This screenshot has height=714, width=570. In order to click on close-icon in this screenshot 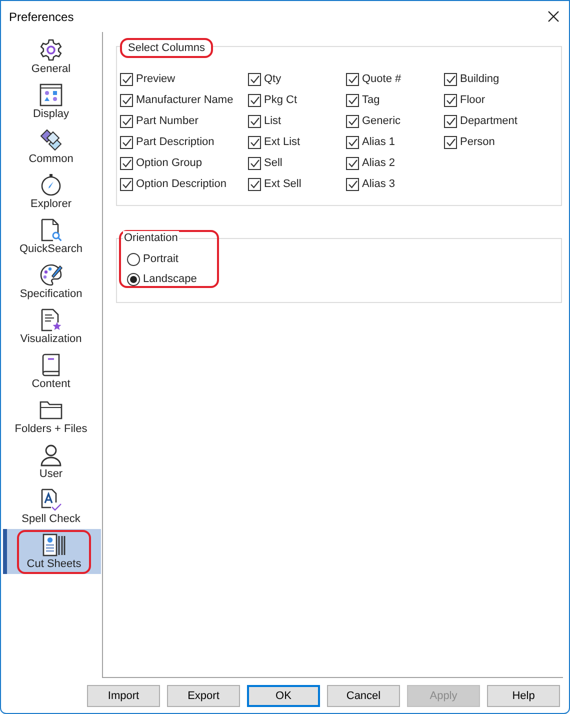, I will do `click(553, 16)`.